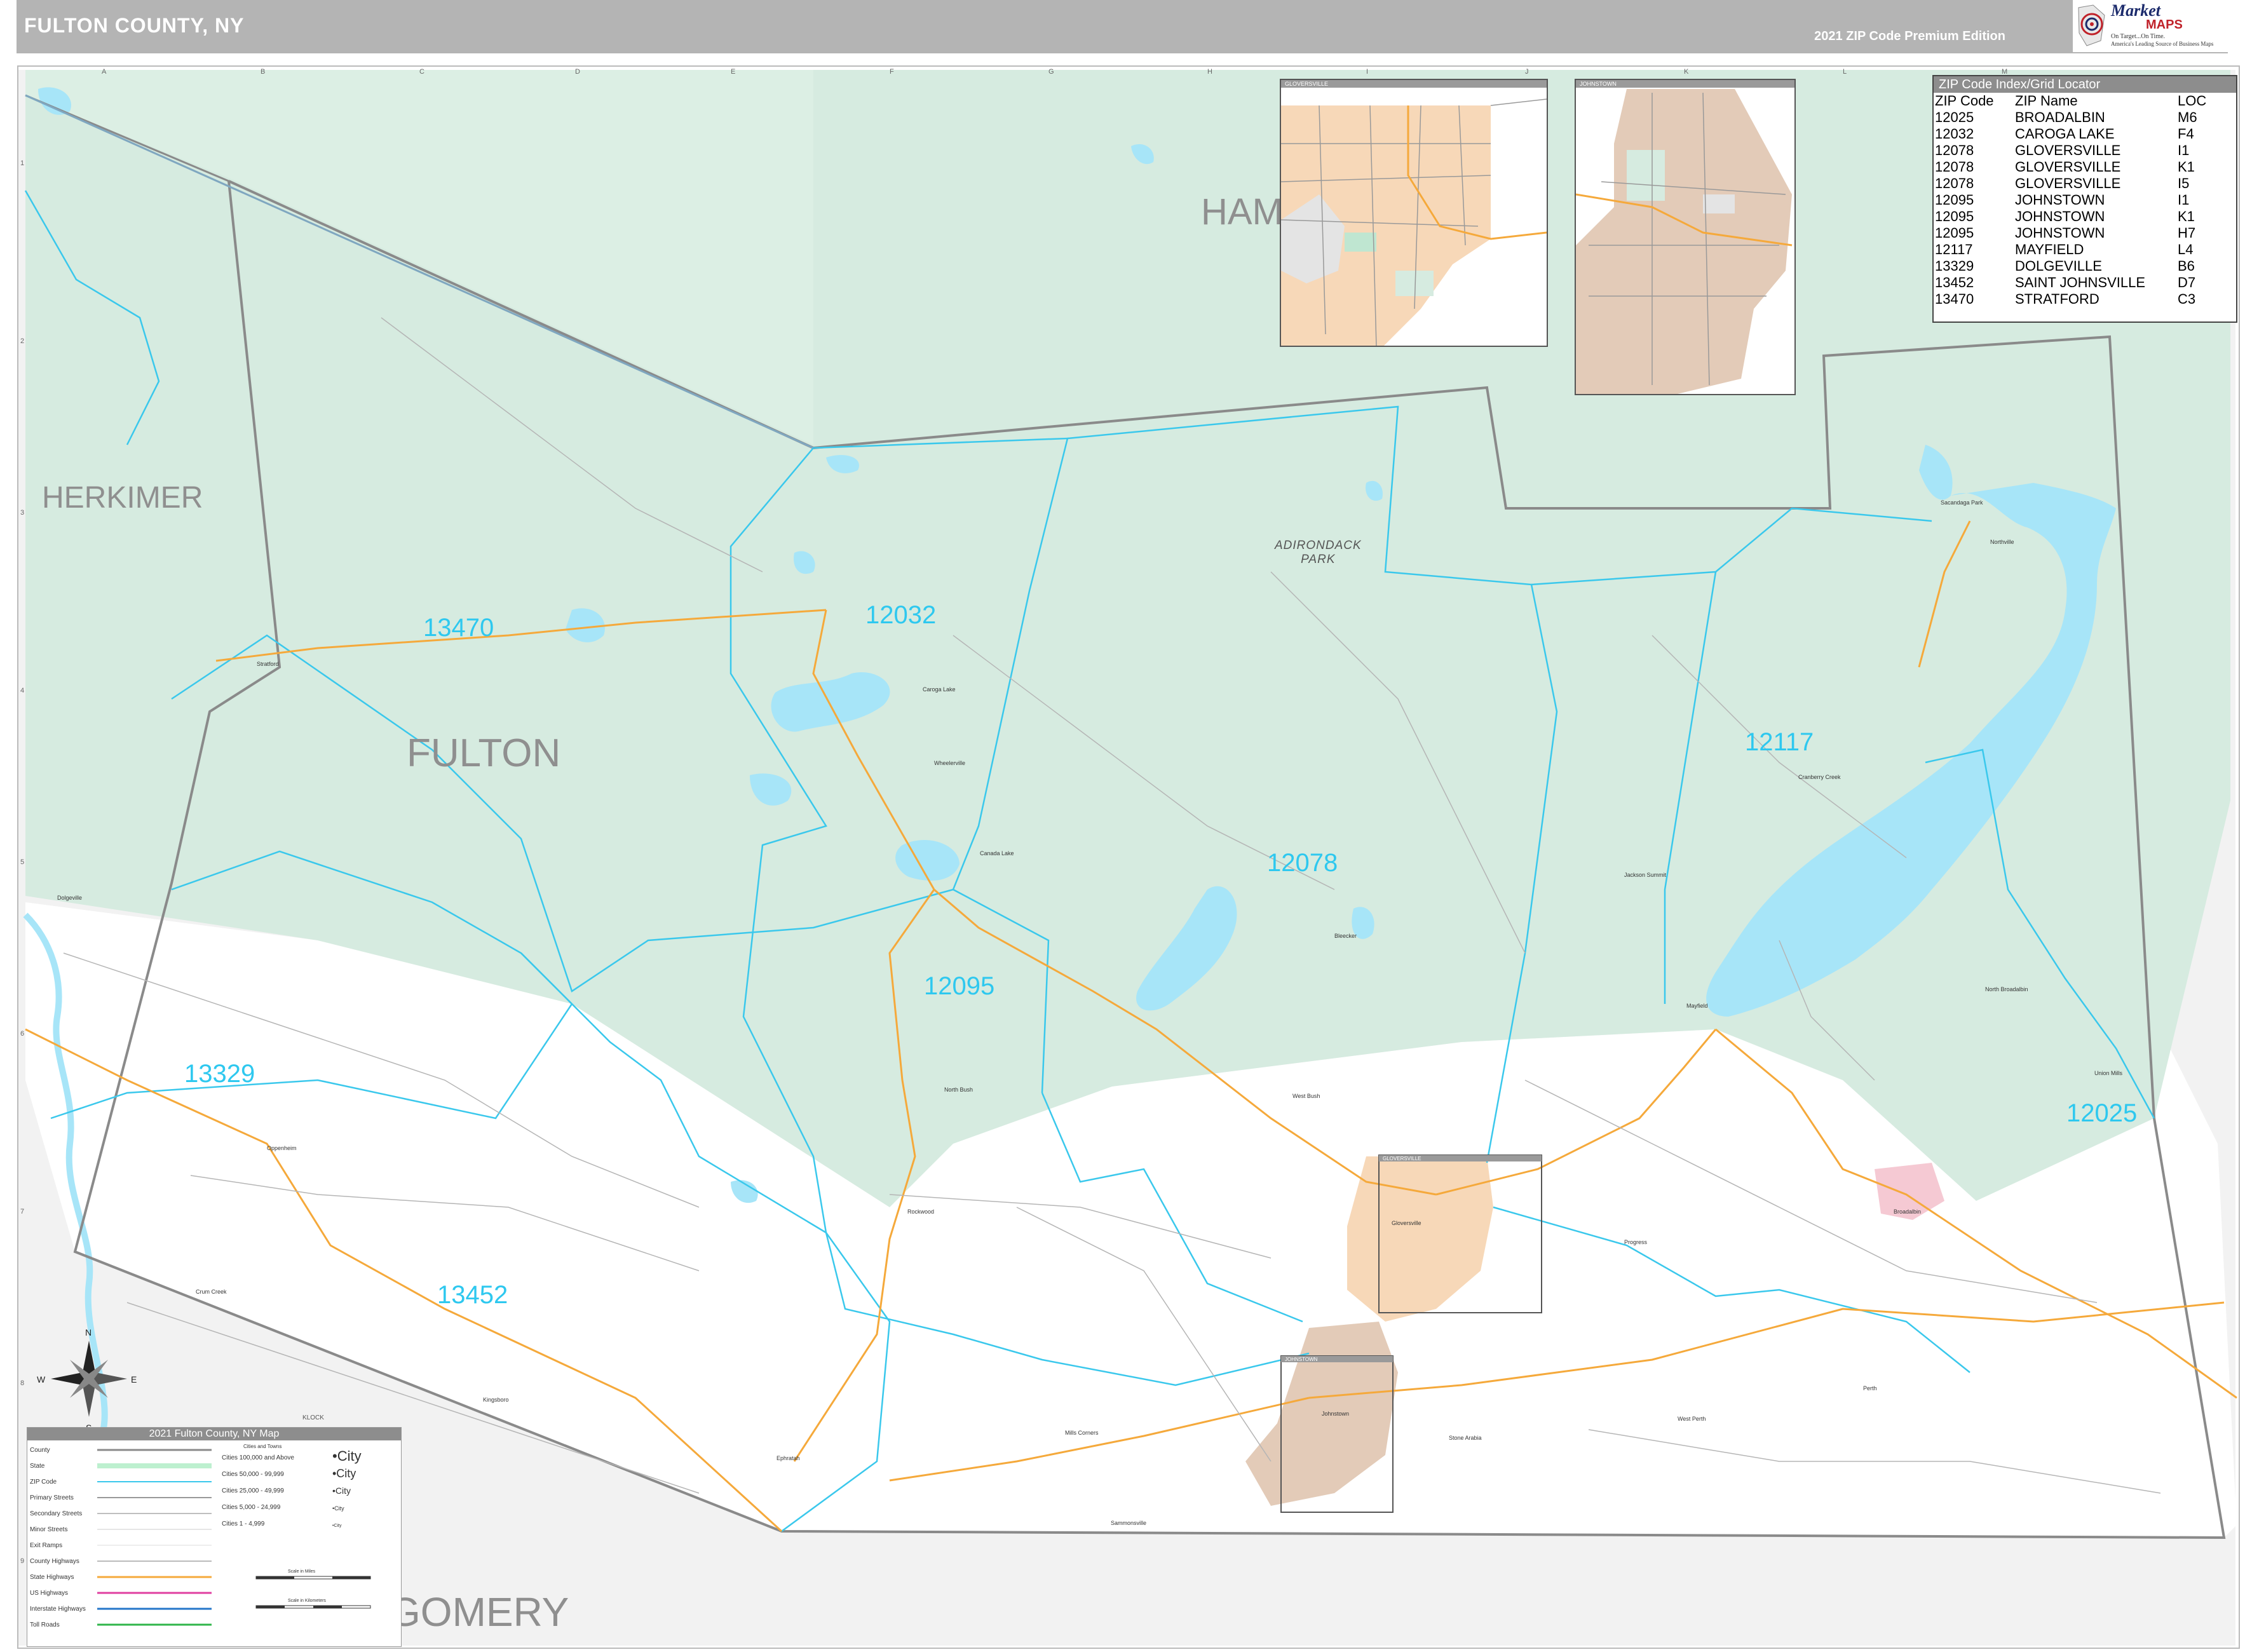 This screenshot has width=2245, height=1652. What do you see at coordinates (1954, 299) in the screenshot?
I see `zip-cell: 13470` at bounding box center [1954, 299].